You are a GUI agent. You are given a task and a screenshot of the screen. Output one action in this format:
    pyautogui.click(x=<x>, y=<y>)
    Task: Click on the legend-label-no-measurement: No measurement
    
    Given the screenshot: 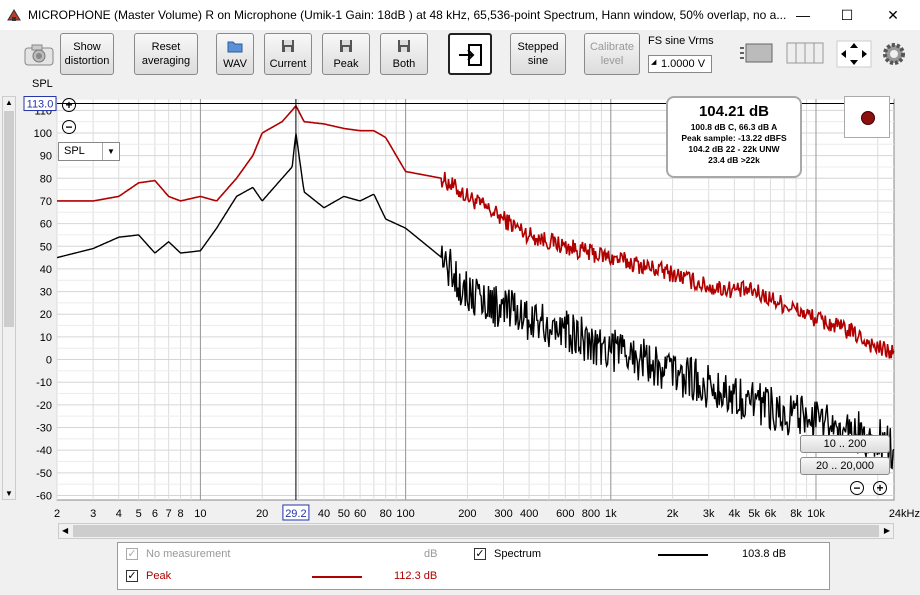 What is the action you would take?
    pyautogui.click(x=188, y=554)
    